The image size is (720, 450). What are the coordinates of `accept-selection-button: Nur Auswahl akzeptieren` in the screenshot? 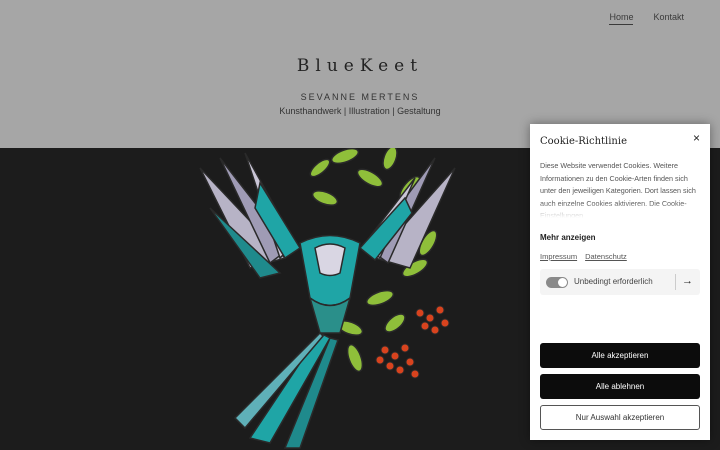 It's located at (620, 417).